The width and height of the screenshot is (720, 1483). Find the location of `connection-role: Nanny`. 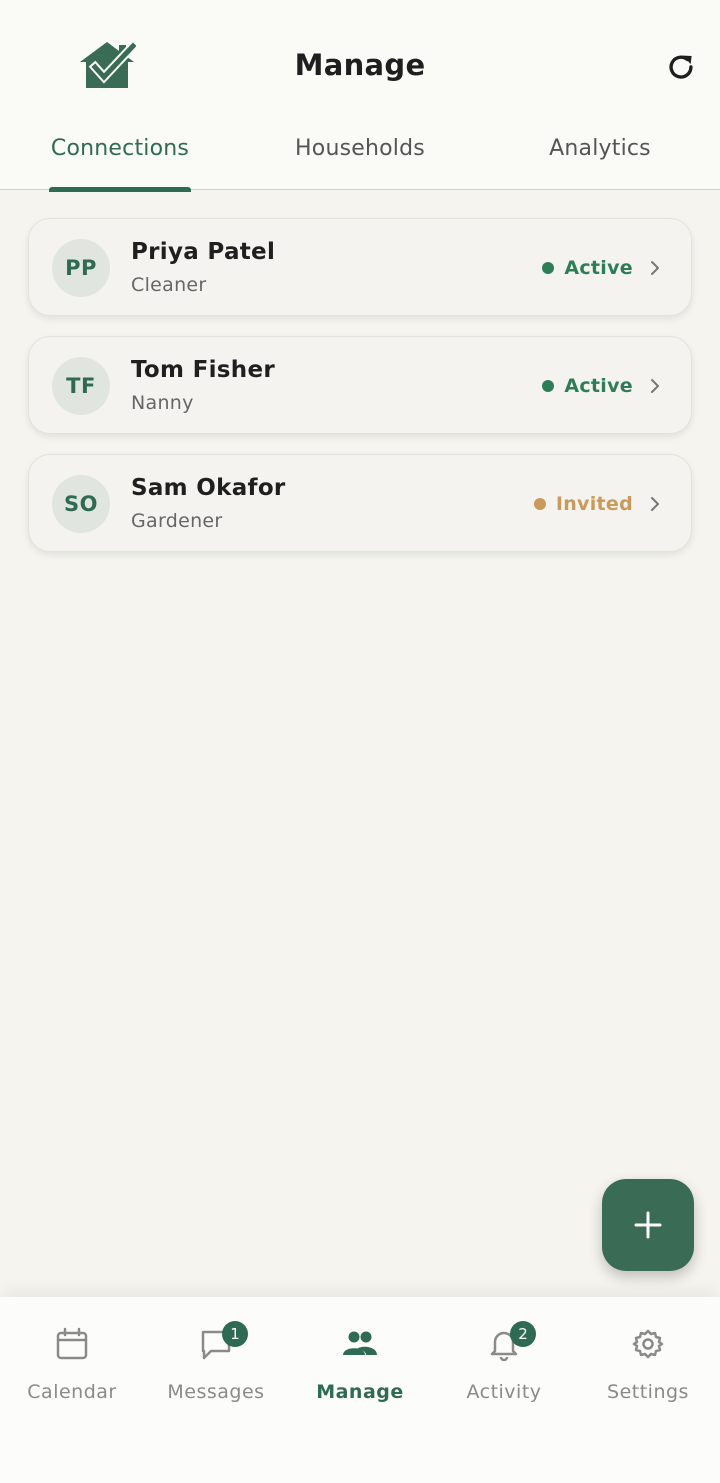

connection-role: Nanny is located at coordinates (162, 403).